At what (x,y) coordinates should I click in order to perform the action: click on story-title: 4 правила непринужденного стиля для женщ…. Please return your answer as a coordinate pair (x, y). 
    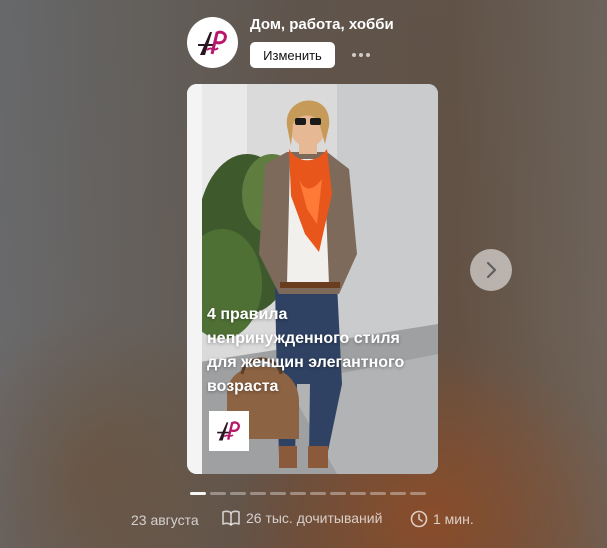
    Looking at the image, I should click on (306, 350).